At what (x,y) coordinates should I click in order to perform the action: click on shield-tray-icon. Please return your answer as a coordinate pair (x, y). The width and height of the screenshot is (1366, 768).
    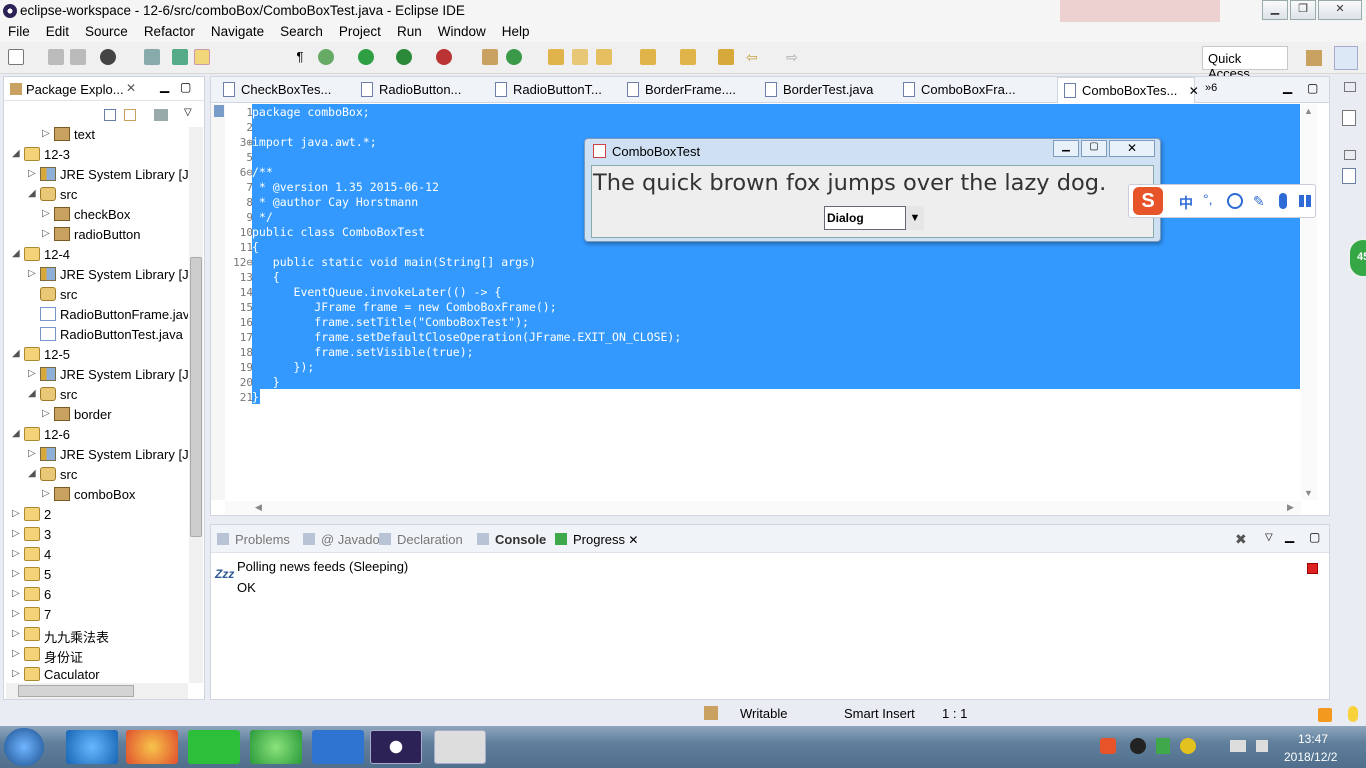
    Looking at the image, I should click on (1163, 746).